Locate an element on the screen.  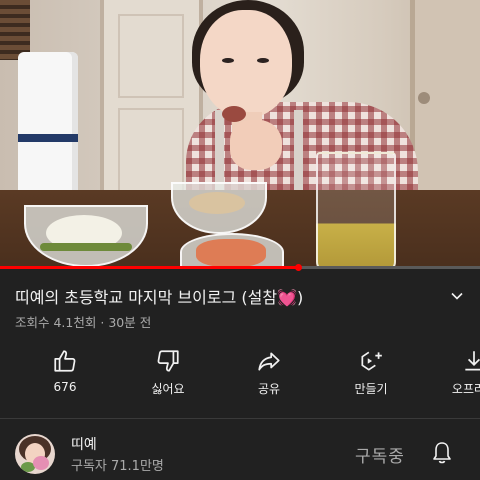
side-food is located at coordinates (217, 203).